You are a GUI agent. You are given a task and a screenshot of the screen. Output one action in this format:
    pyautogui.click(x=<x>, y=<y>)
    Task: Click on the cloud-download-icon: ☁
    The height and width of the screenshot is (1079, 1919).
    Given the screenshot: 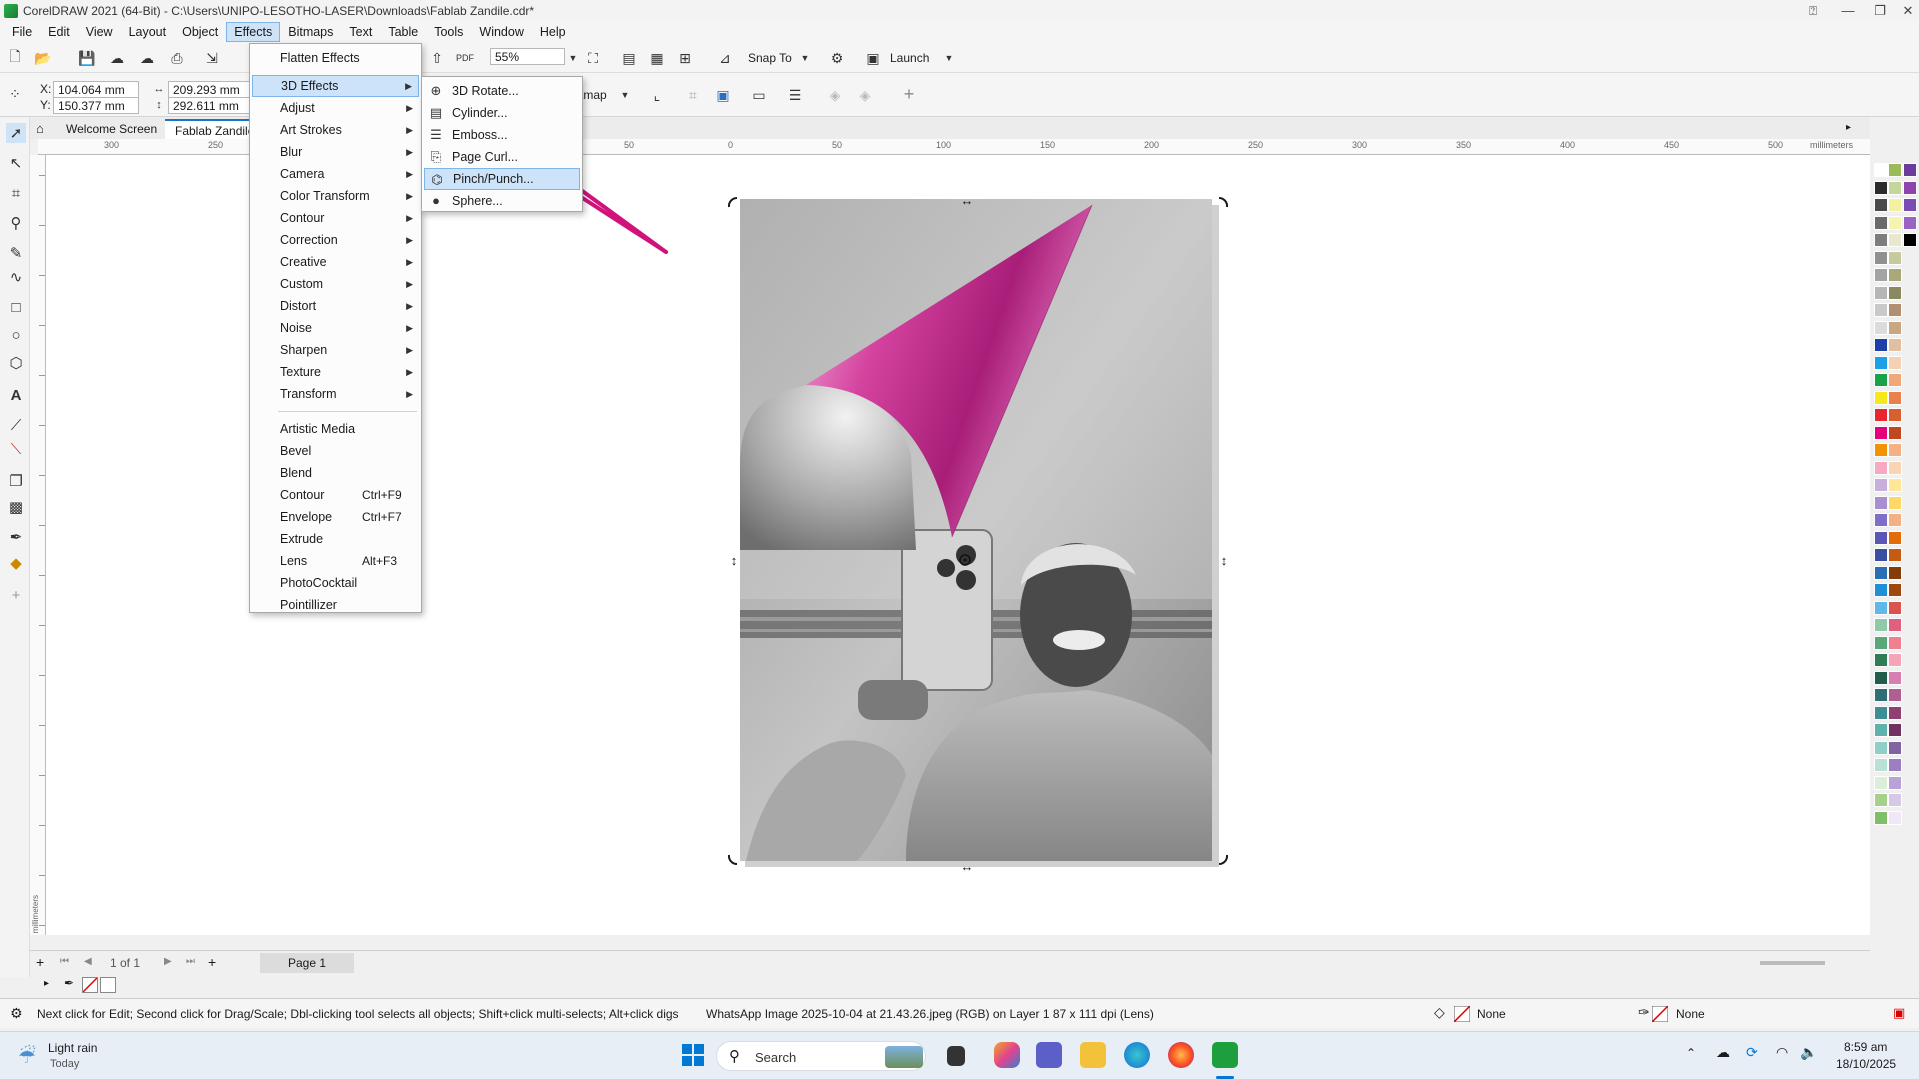 What is the action you would take?
    pyautogui.click(x=117, y=58)
    